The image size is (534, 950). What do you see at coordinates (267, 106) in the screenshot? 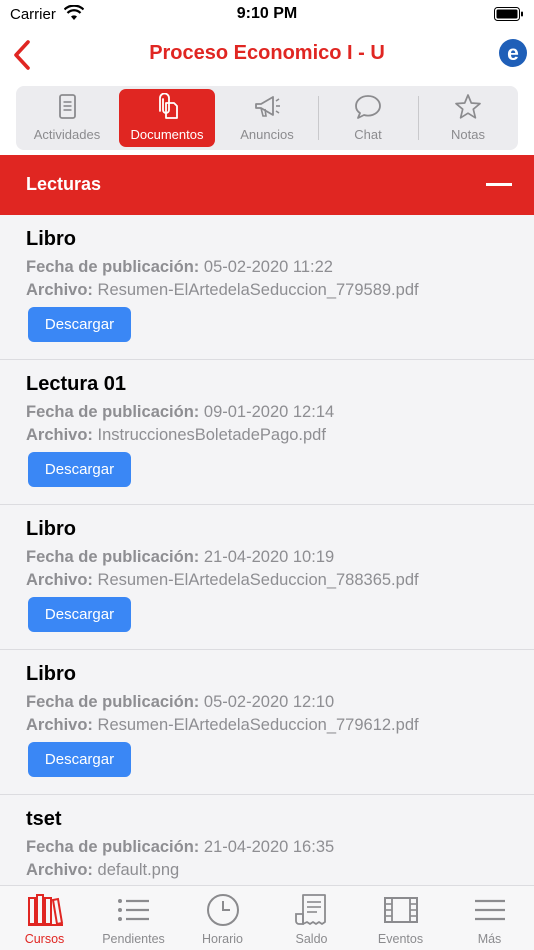
I see `megaphone-icon` at bounding box center [267, 106].